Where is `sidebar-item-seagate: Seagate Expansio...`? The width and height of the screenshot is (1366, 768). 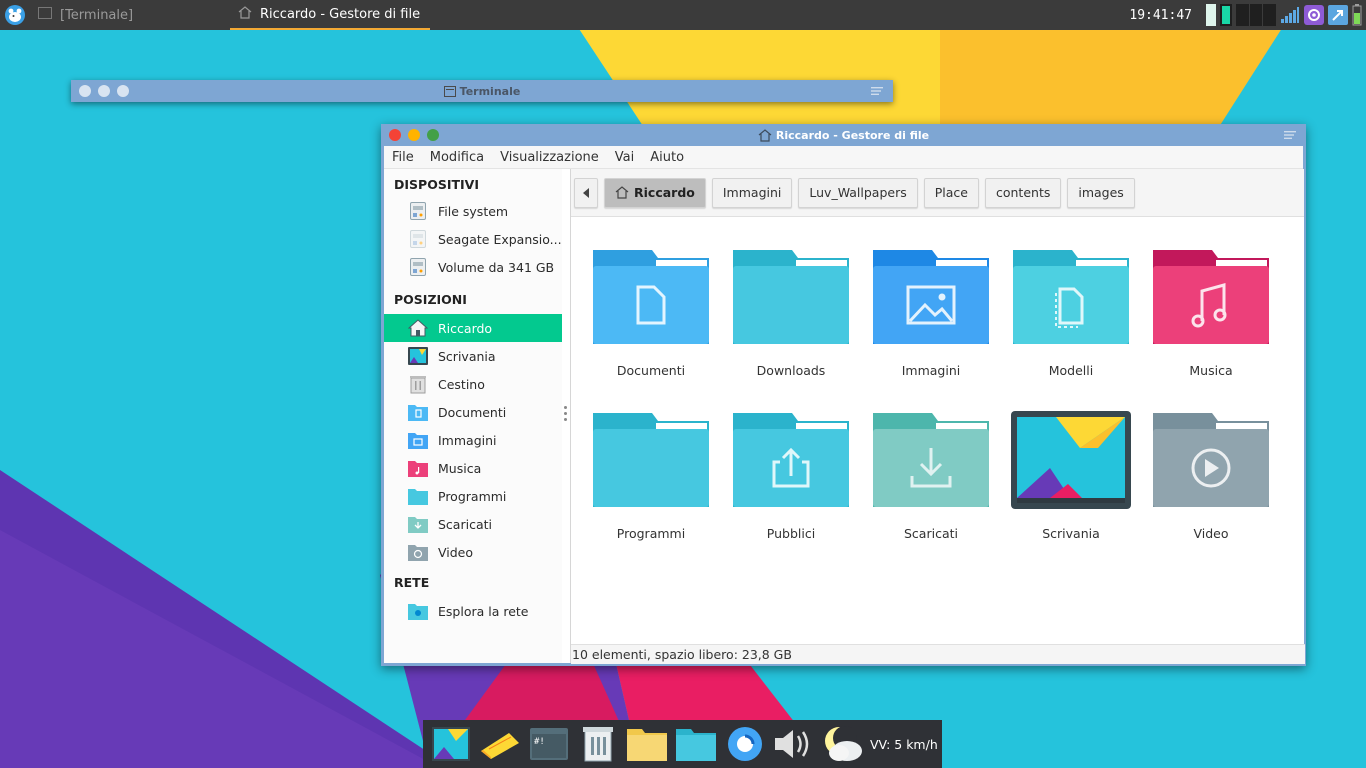
sidebar-item-seagate: Seagate Expansio... is located at coordinates (473, 239).